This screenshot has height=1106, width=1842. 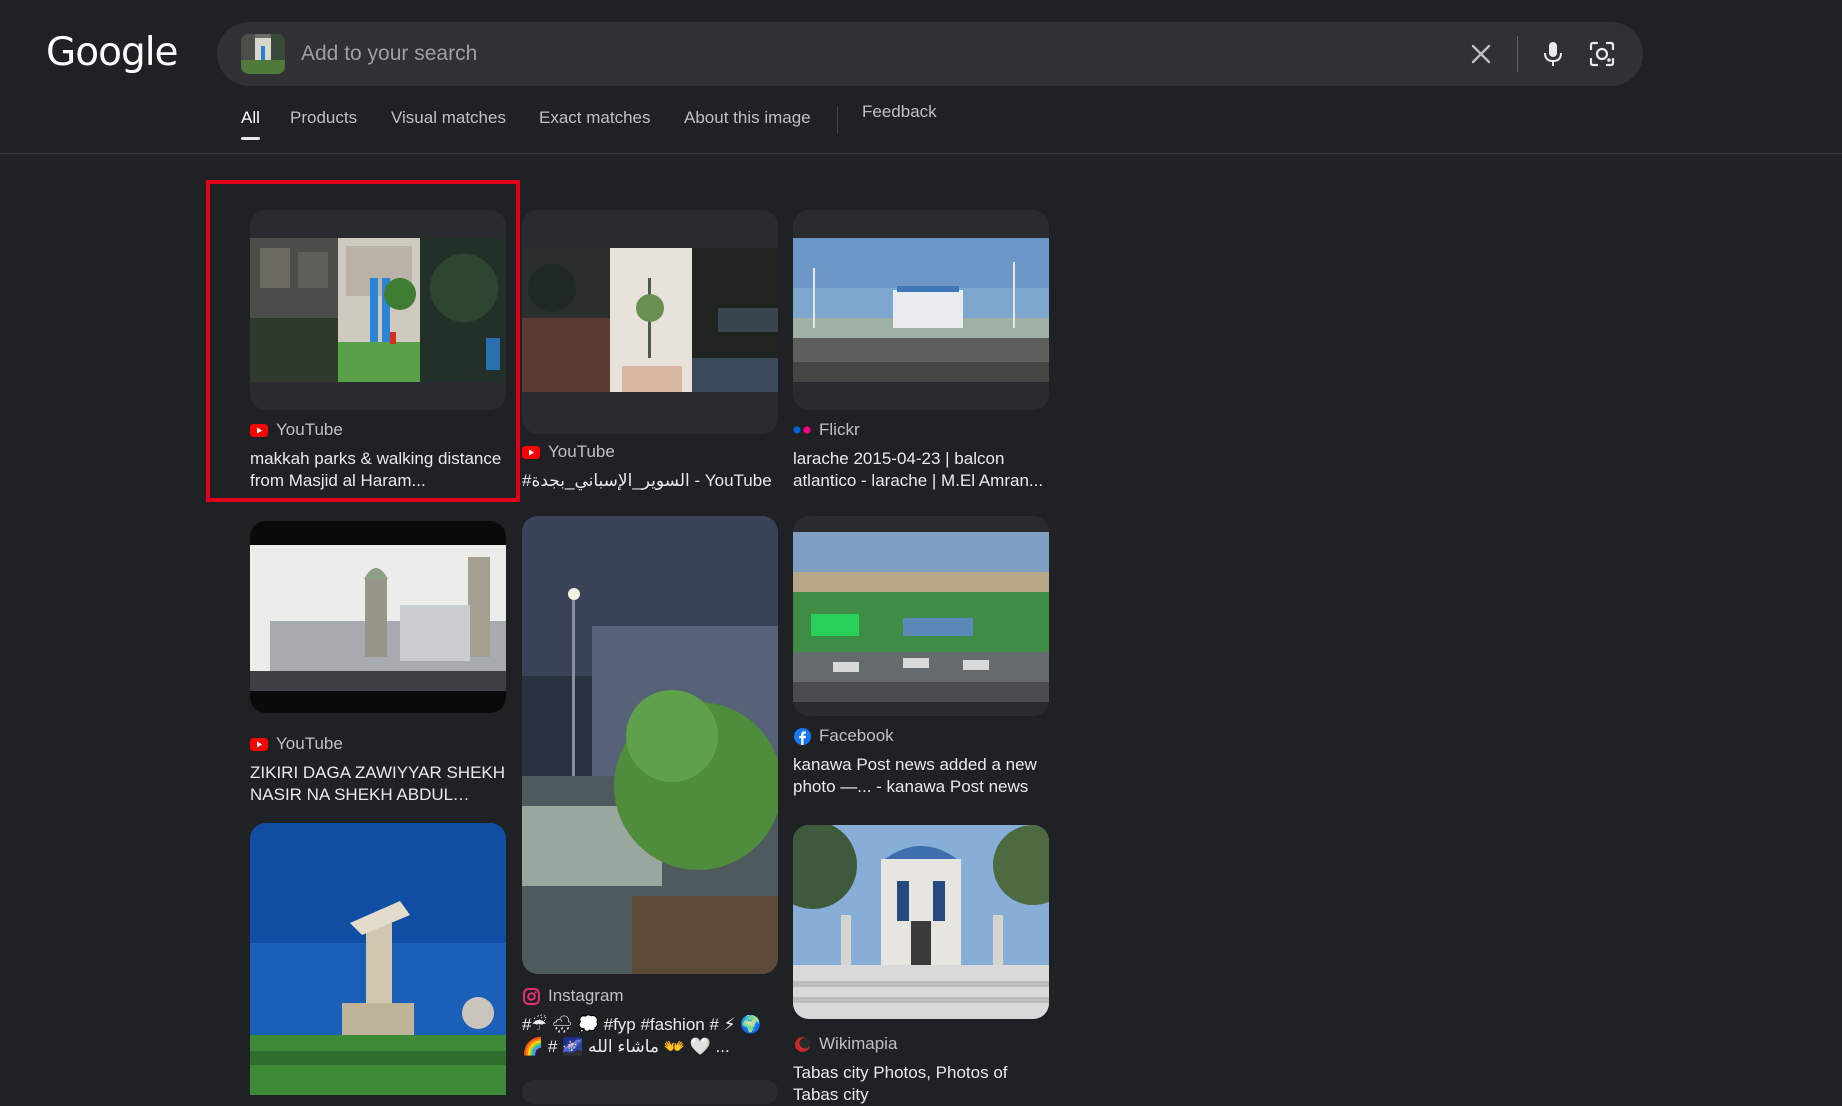 What do you see at coordinates (263, 54) in the screenshot?
I see `query-image-thumbnail` at bounding box center [263, 54].